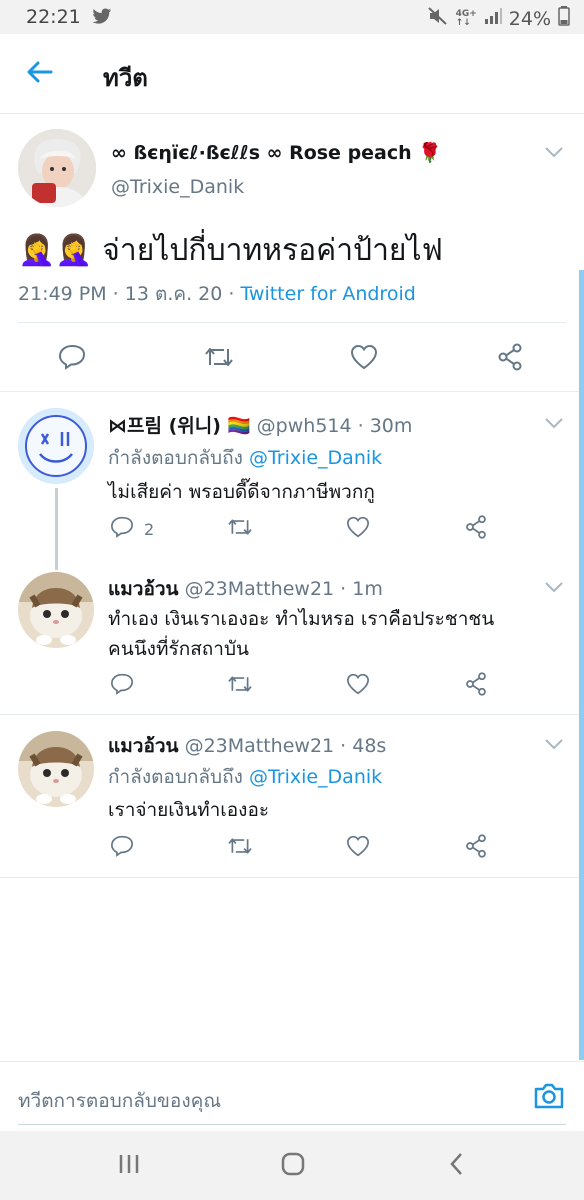 This screenshot has height=1200, width=584. I want to click on system-back-button, so click(457, 1166).